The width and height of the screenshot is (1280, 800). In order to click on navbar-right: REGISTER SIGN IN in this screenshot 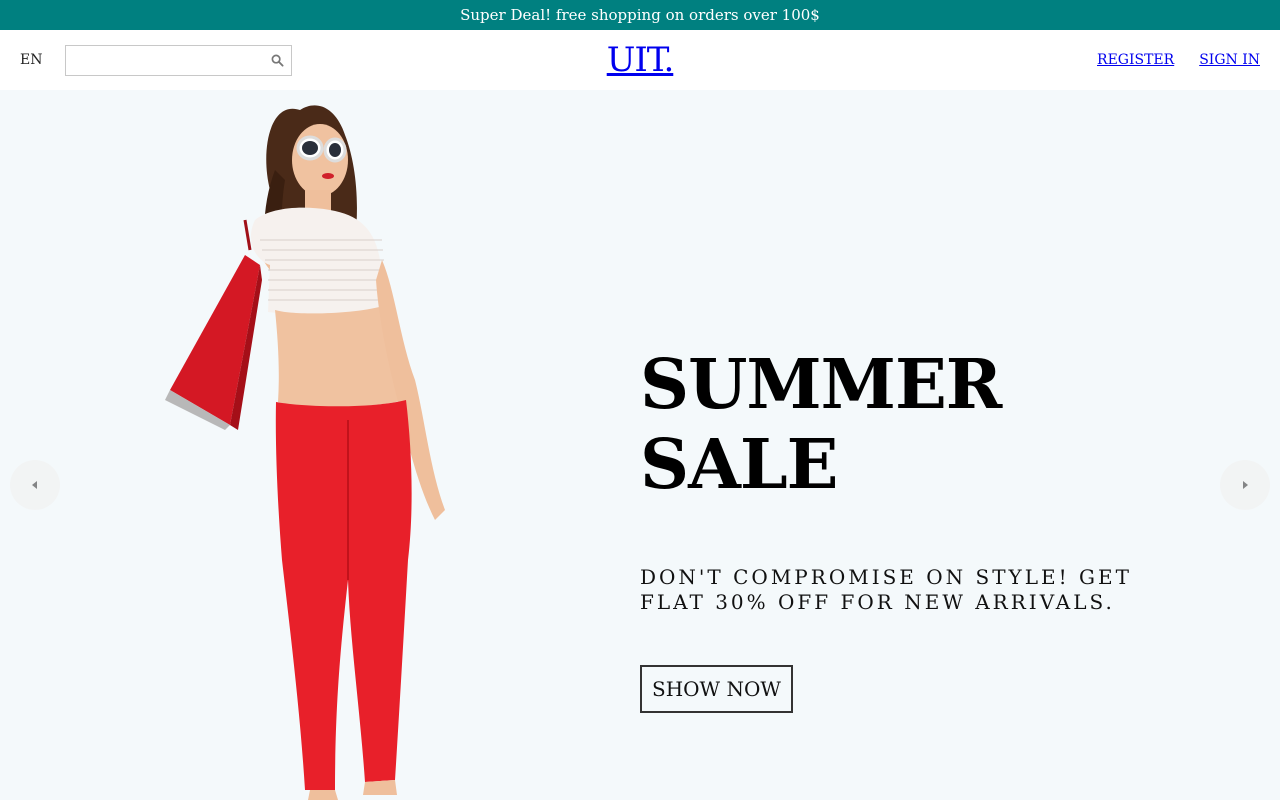, I will do `click(1178, 60)`.